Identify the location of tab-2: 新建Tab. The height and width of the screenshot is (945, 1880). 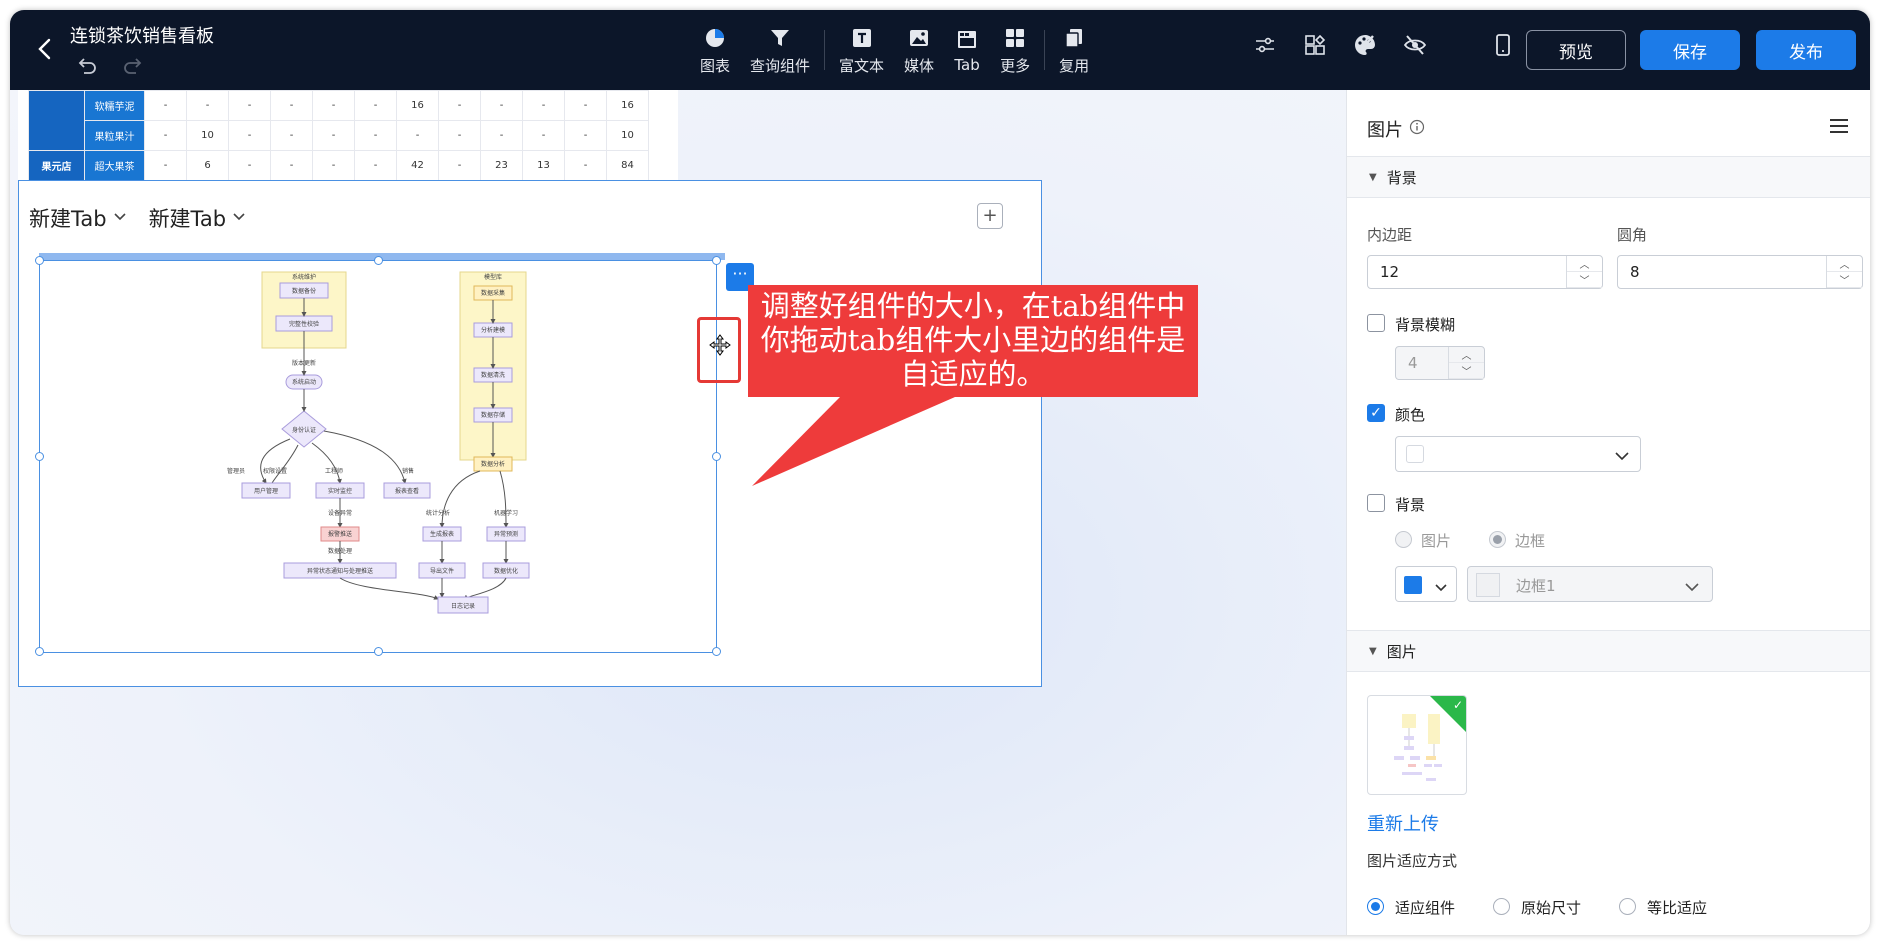
(198, 218).